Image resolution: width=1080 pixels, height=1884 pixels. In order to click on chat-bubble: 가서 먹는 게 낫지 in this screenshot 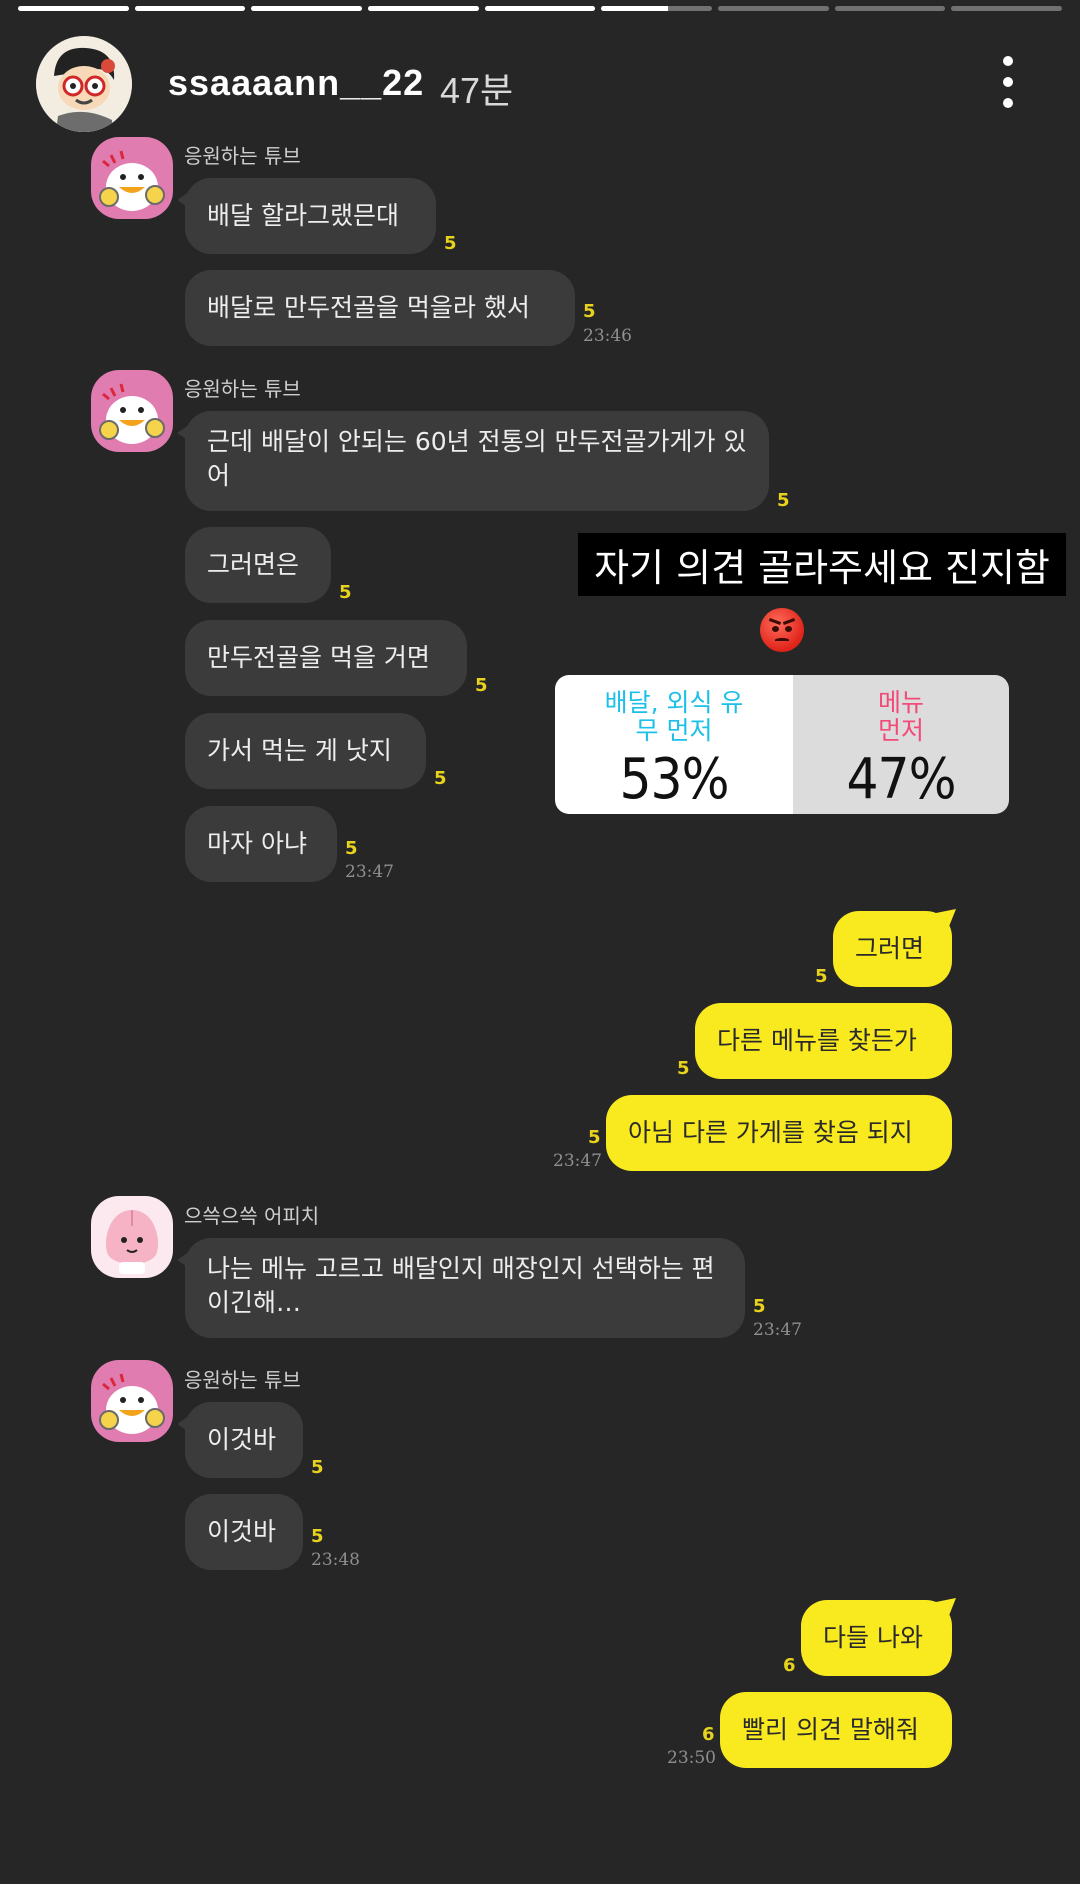, I will do `click(305, 751)`.